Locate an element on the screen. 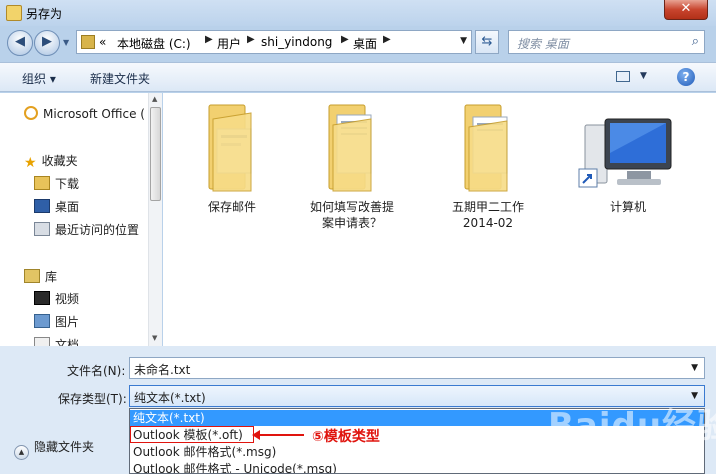 Image resolution: width=716 pixels, height=474 pixels. save-as-icon is located at coordinates (14, 13).